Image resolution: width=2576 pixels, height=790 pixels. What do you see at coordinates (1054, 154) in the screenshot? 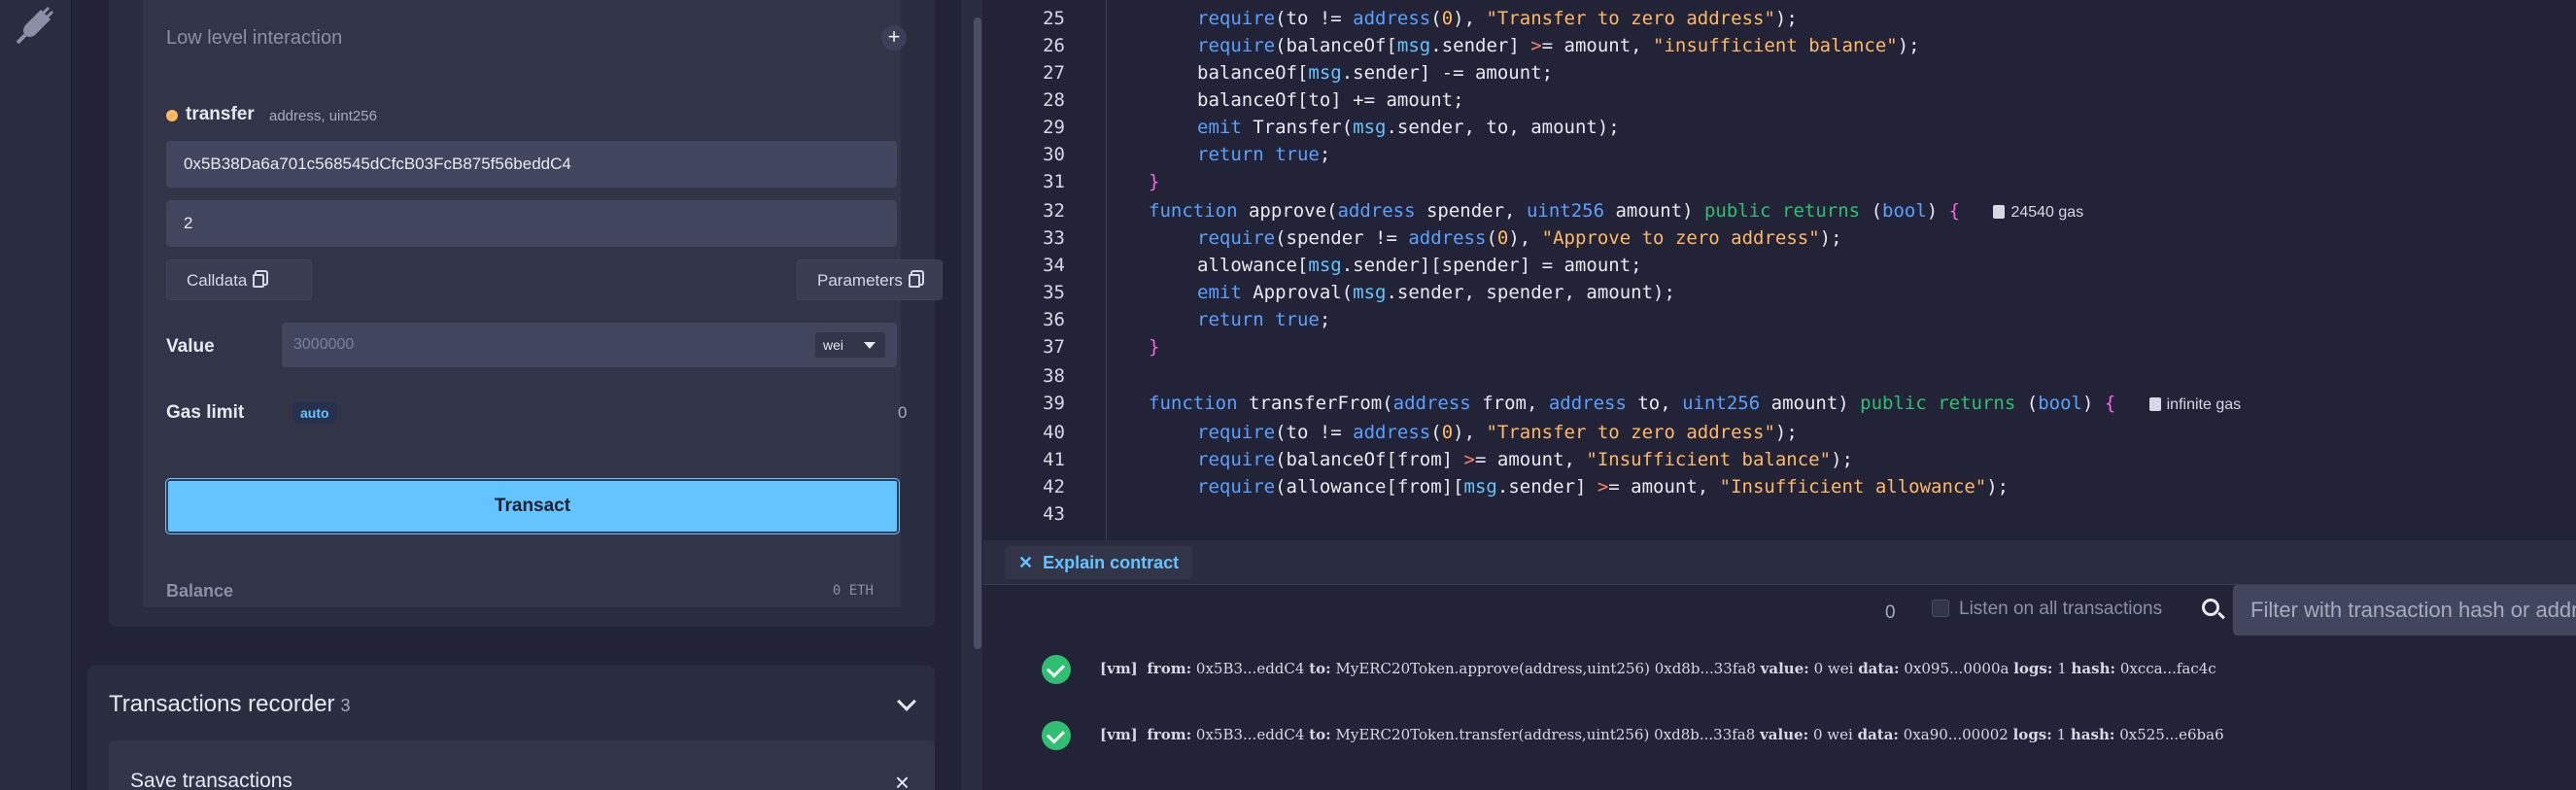
I see `line-number: 30` at bounding box center [1054, 154].